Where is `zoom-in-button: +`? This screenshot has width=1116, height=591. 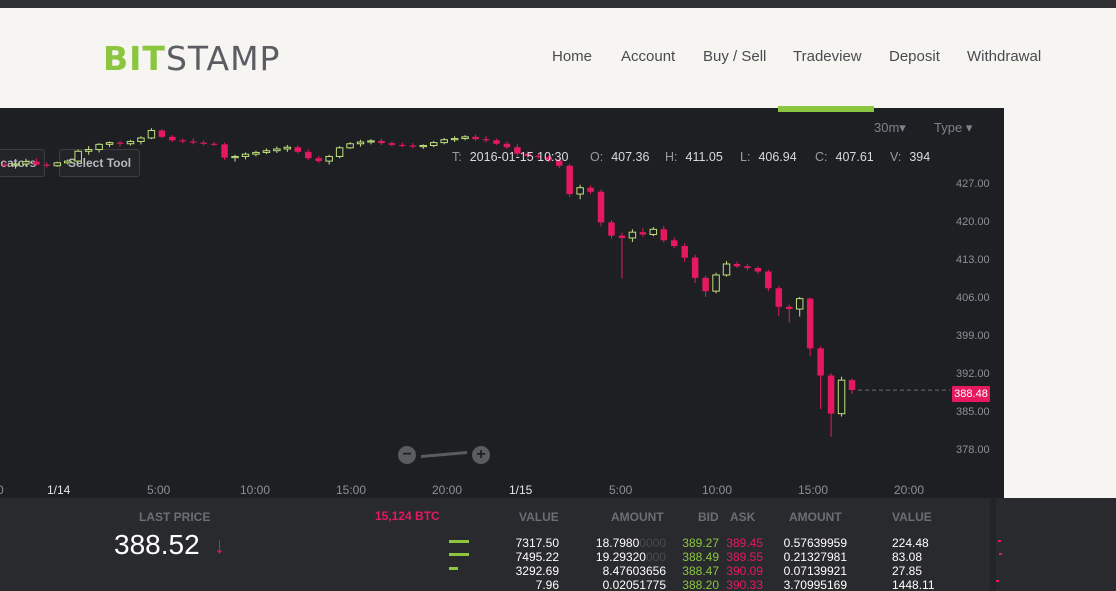 zoom-in-button: + is located at coordinates (481, 455).